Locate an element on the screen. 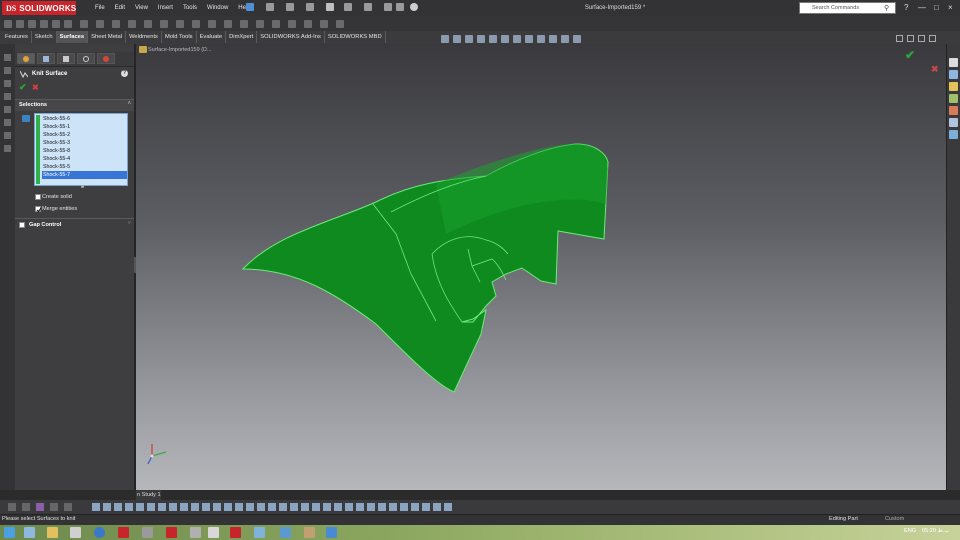 Image resolution: width=960 pixels, height=540 pixels. tab-solidworks-mbd: SOLIDWORKS MBD is located at coordinates (355, 37).